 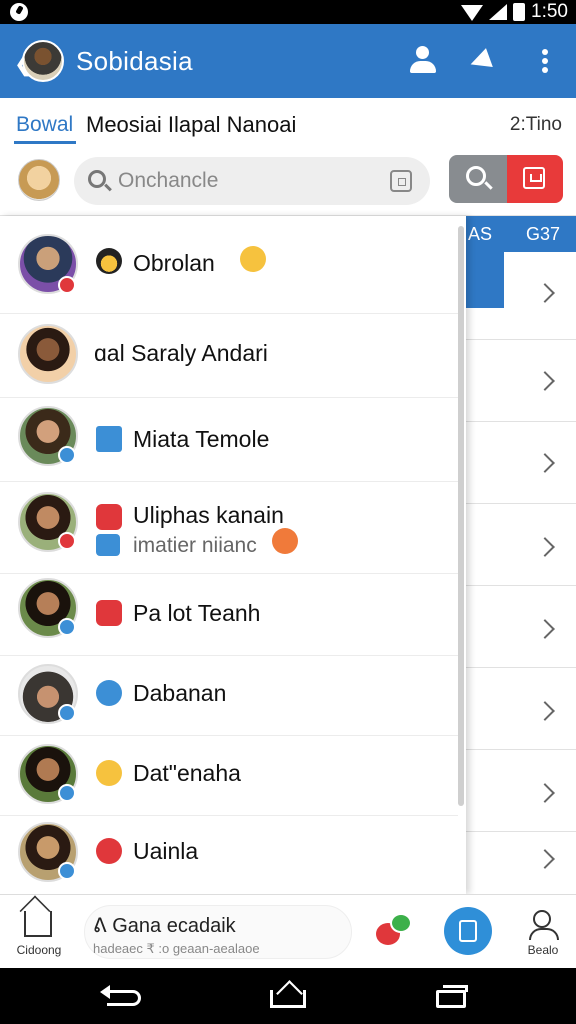 I want to click on home-icon, so click(x=38, y=924).